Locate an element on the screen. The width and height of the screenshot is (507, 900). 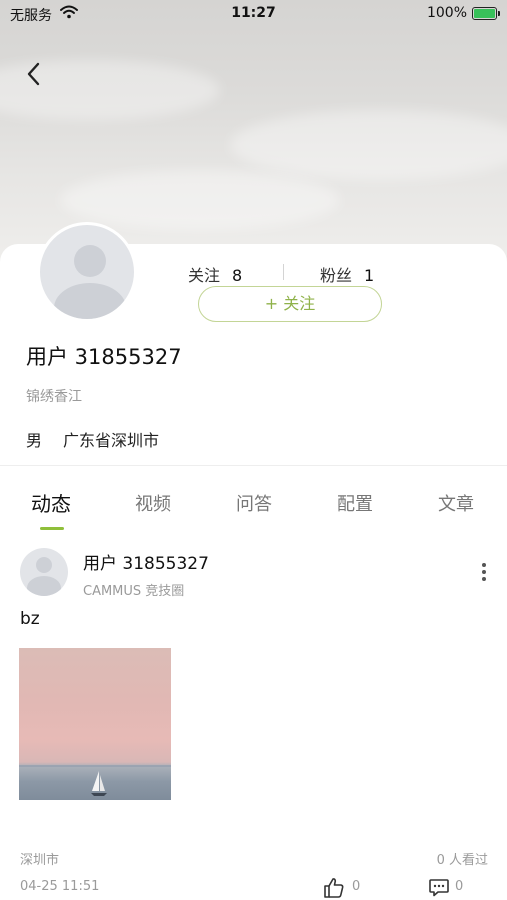
following-count: 8 is located at coordinates (237, 275).